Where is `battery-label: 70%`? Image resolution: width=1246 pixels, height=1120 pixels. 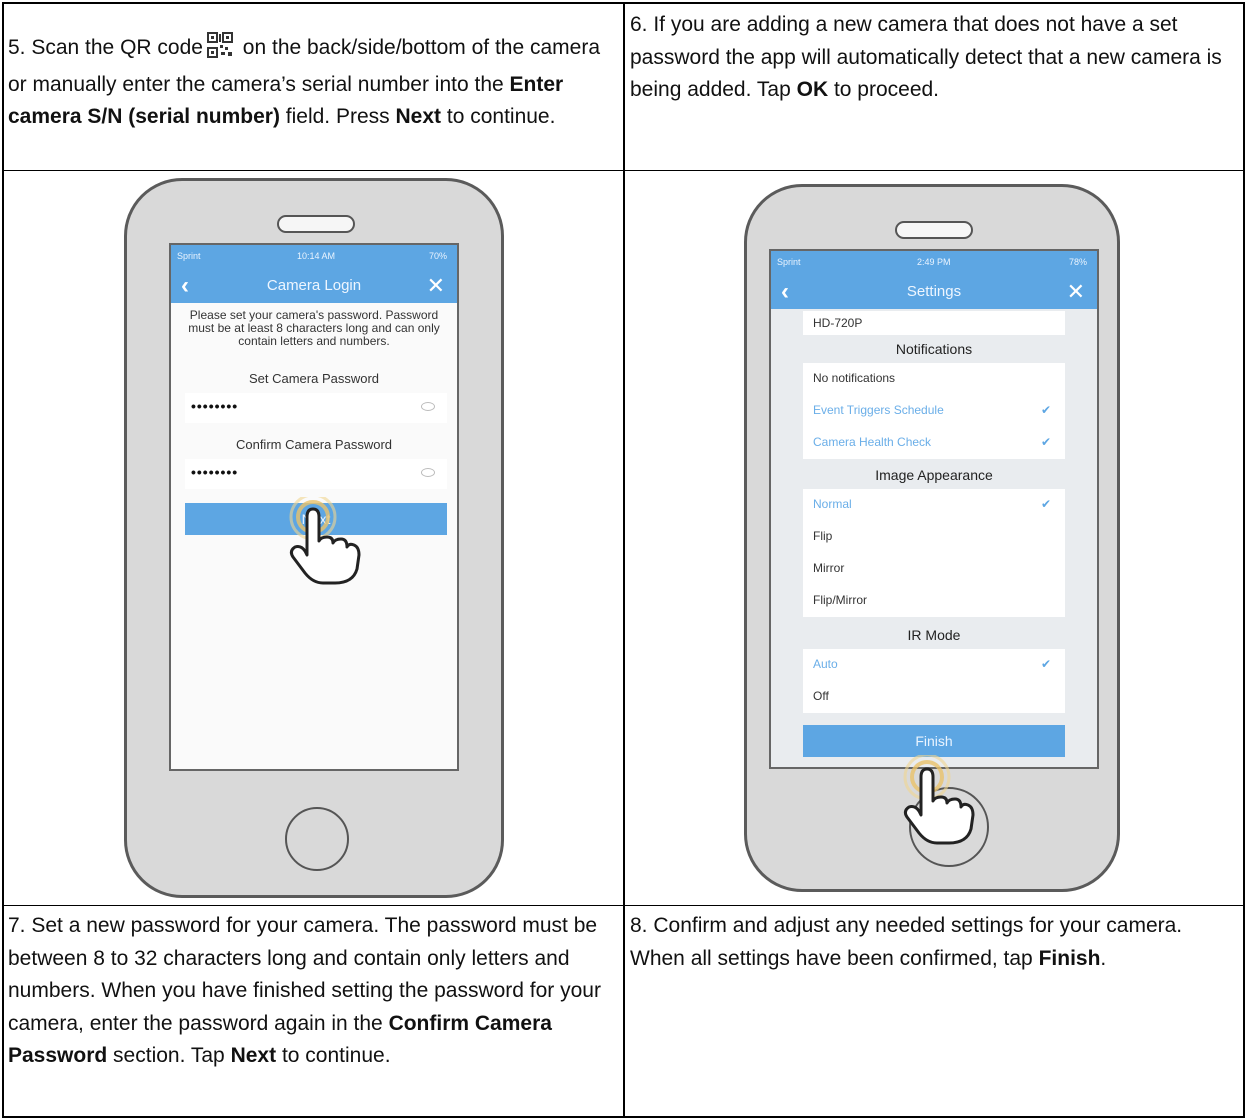 battery-label: 70% is located at coordinates (437, 256).